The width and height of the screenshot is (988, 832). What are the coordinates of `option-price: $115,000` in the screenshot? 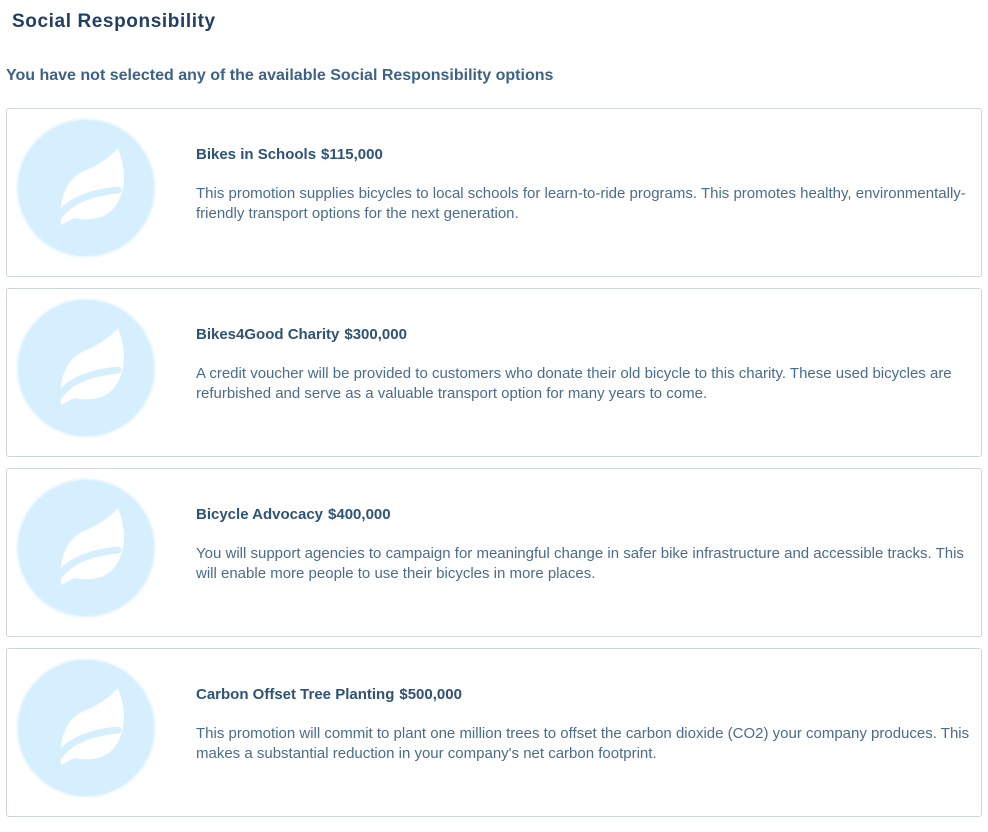 It's located at (352, 154).